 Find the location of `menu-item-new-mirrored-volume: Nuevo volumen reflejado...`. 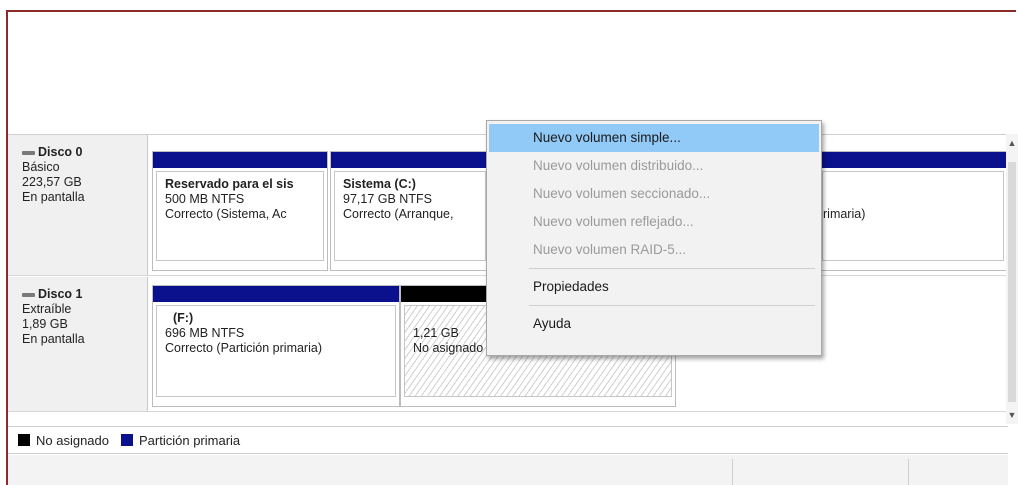

menu-item-new-mirrored-volume: Nuevo volumen reflejado... is located at coordinates (654, 222).